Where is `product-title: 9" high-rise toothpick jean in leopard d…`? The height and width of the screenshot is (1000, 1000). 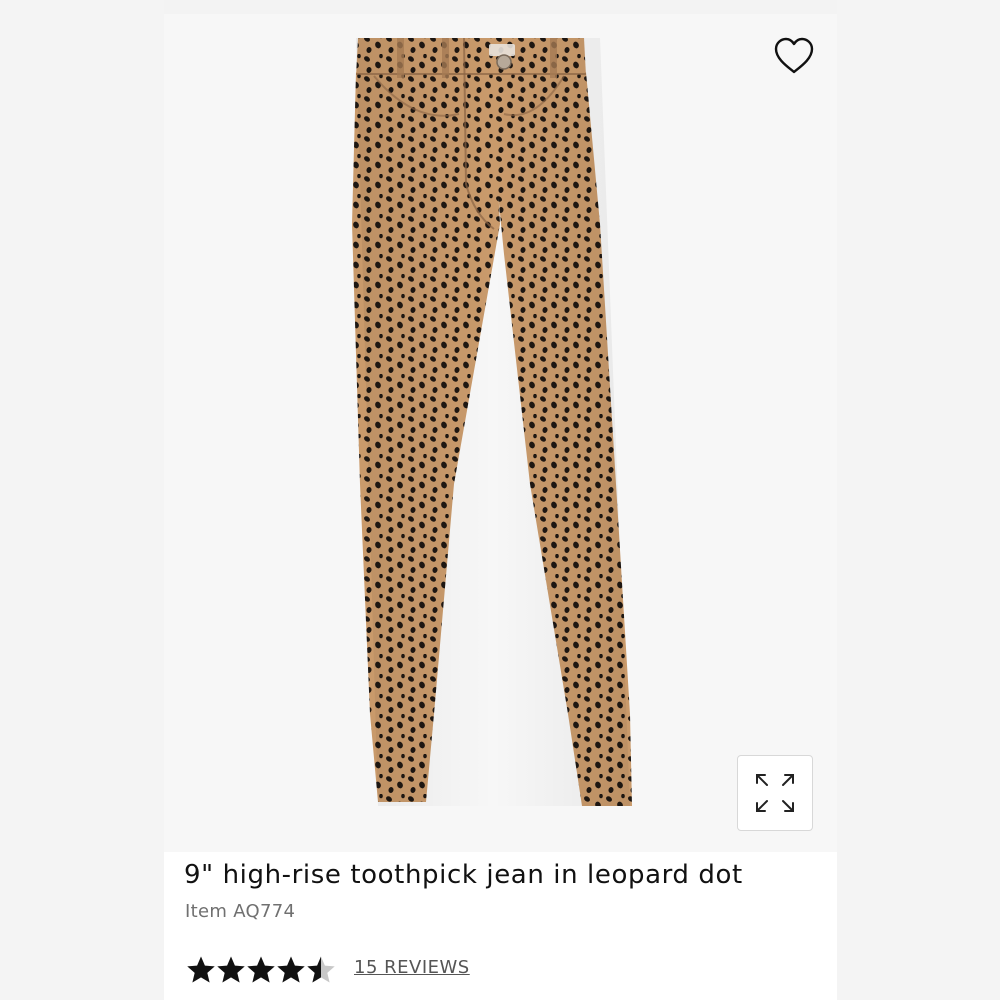
product-title: 9" high-rise toothpick jean in leopard d… is located at coordinates (463, 875).